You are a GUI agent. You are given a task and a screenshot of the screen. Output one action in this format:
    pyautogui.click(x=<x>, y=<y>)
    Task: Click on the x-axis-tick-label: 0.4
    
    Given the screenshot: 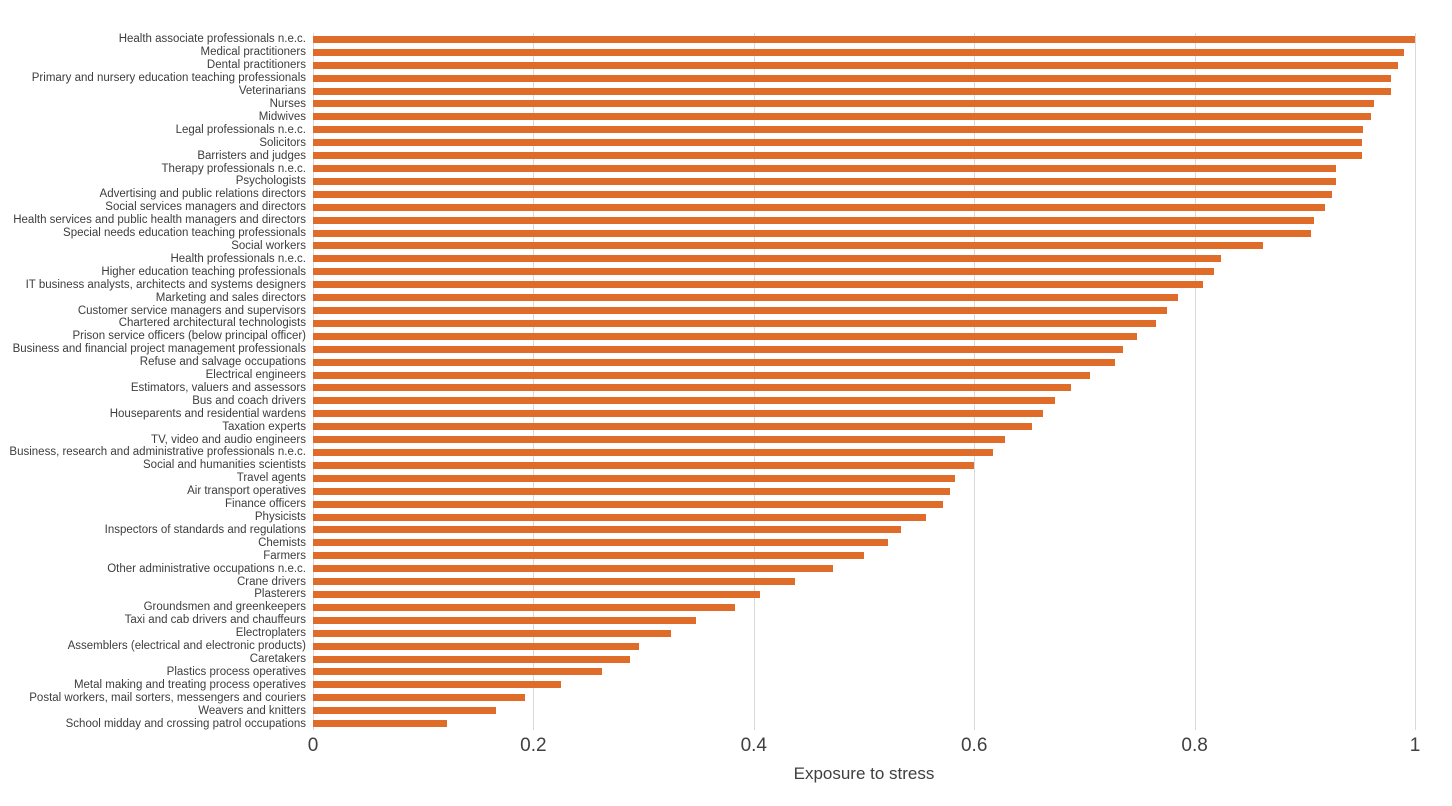 What is the action you would take?
    pyautogui.click(x=754, y=745)
    